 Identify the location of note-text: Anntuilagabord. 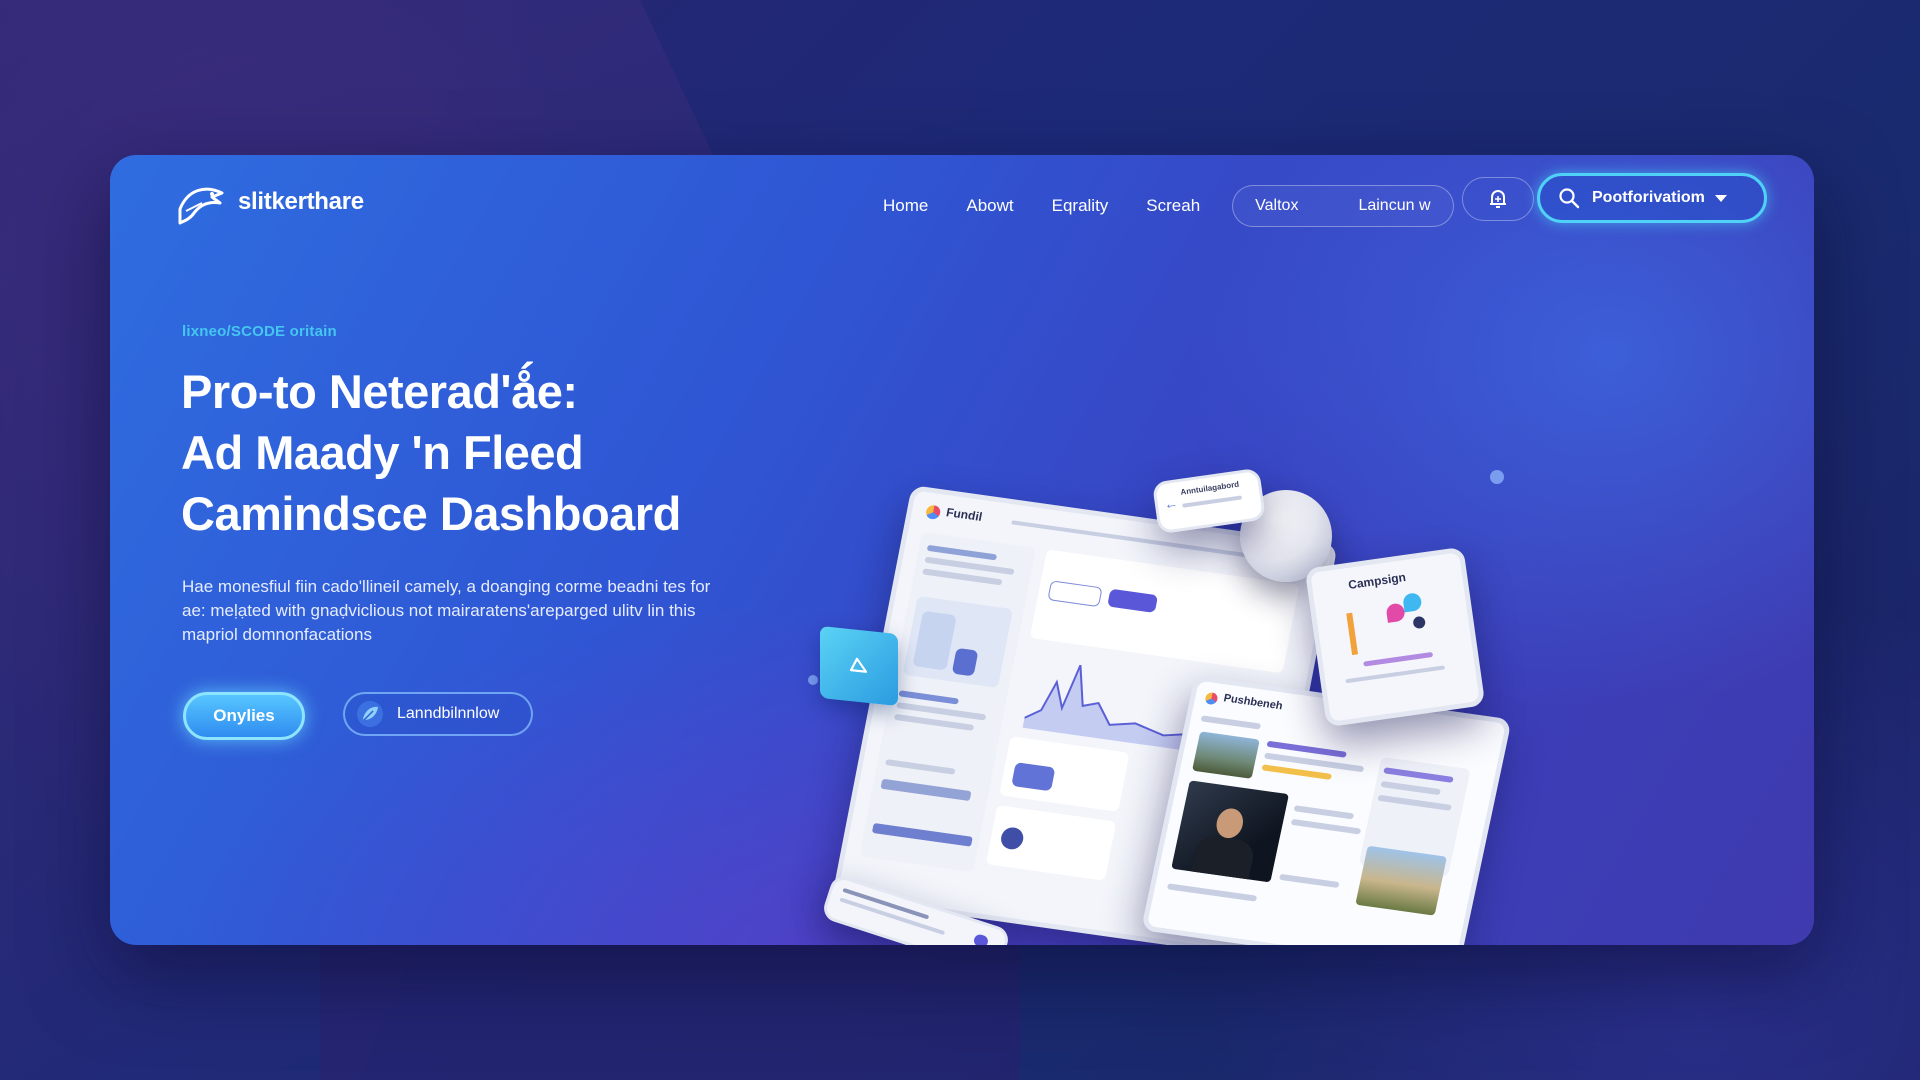
(1209, 488).